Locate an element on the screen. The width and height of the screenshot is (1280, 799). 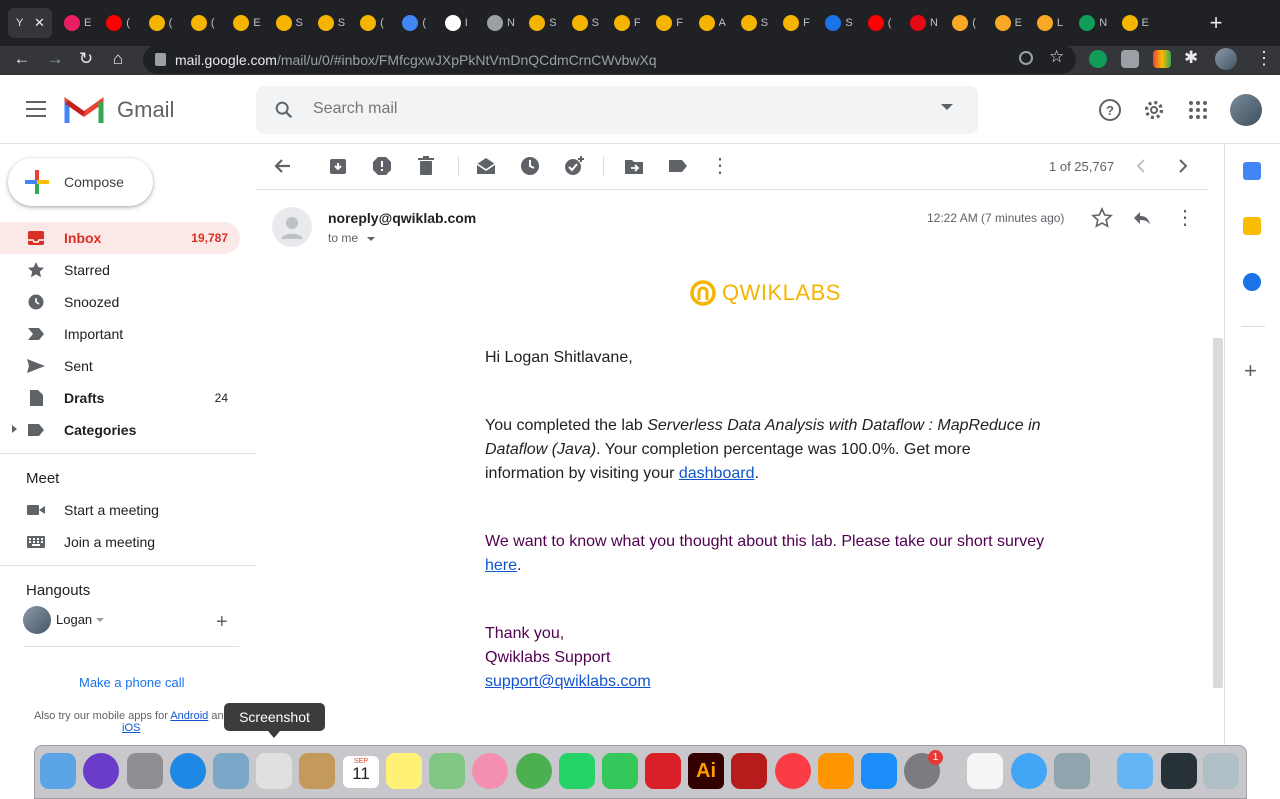
screenshot-app-icon is located at coordinates (274, 771).